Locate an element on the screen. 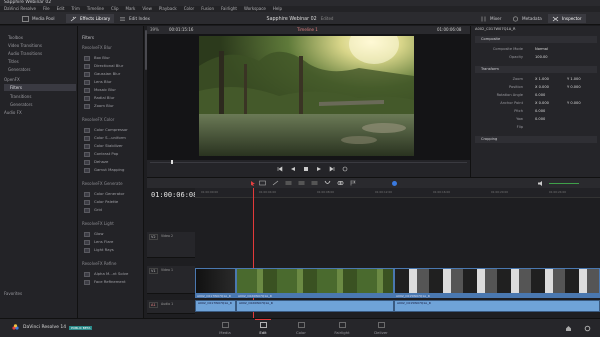 The image size is (600, 337). video-clip-name-bar: A002_C017W07Q1A_R is located at coordinates (215, 296).